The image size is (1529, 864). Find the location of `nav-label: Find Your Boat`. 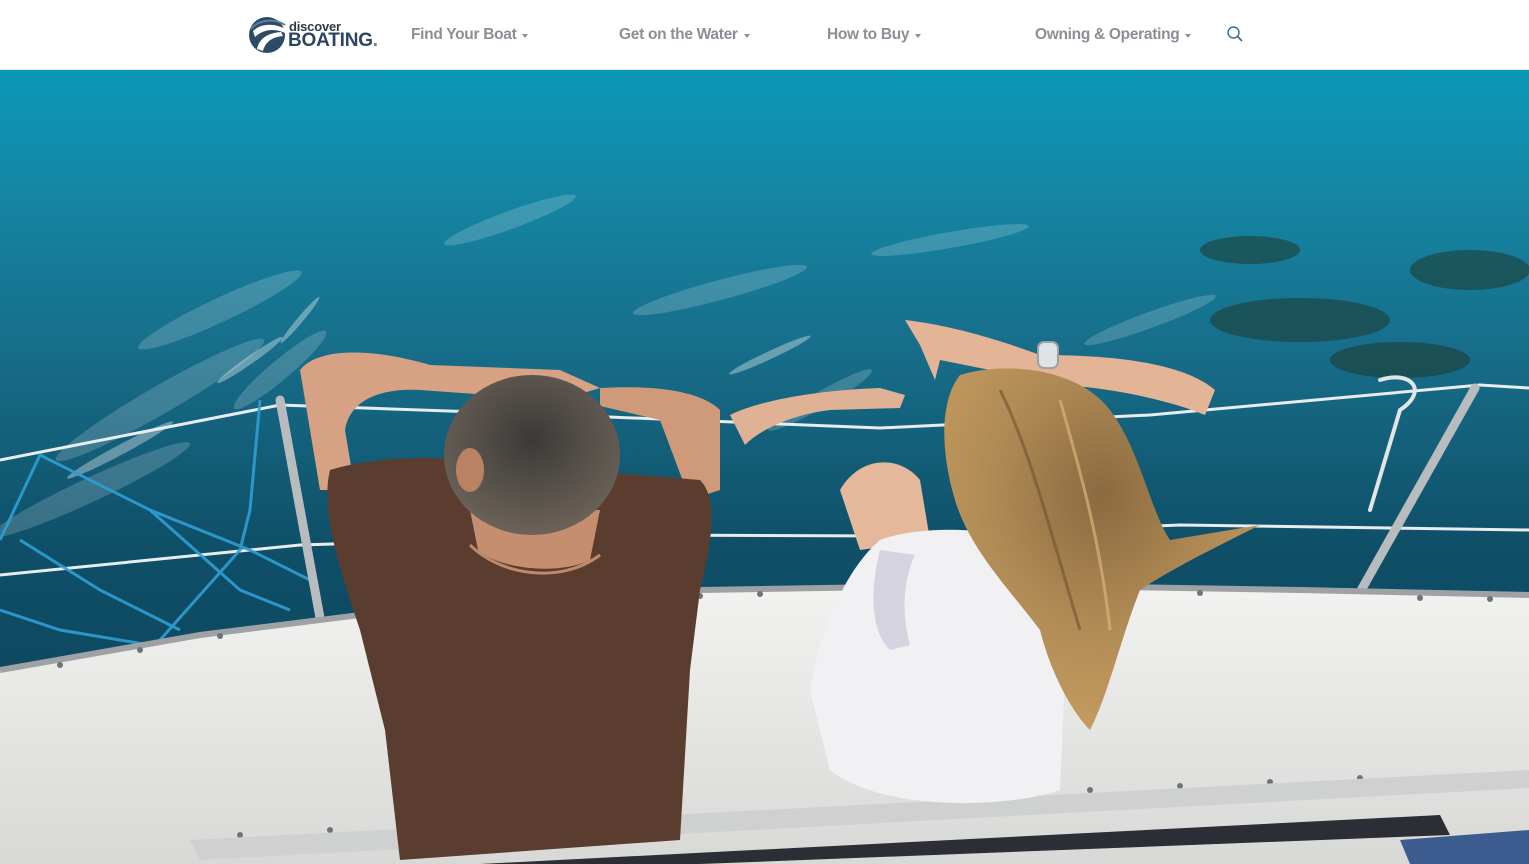

nav-label: Find Your Boat is located at coordinates (464, 34).